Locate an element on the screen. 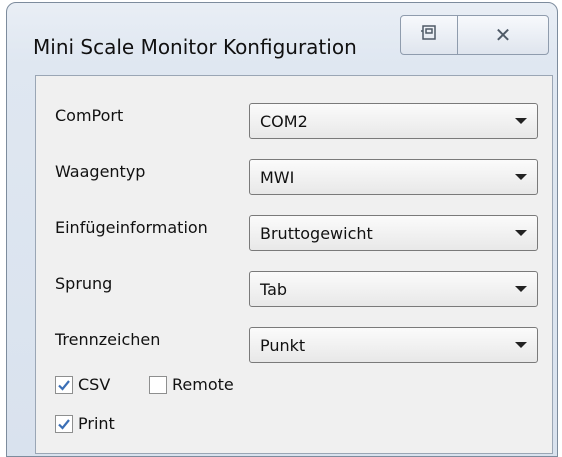 The height and width of the screenshot is (457, 562). print-checkbox is located at coordinates (64, 424).